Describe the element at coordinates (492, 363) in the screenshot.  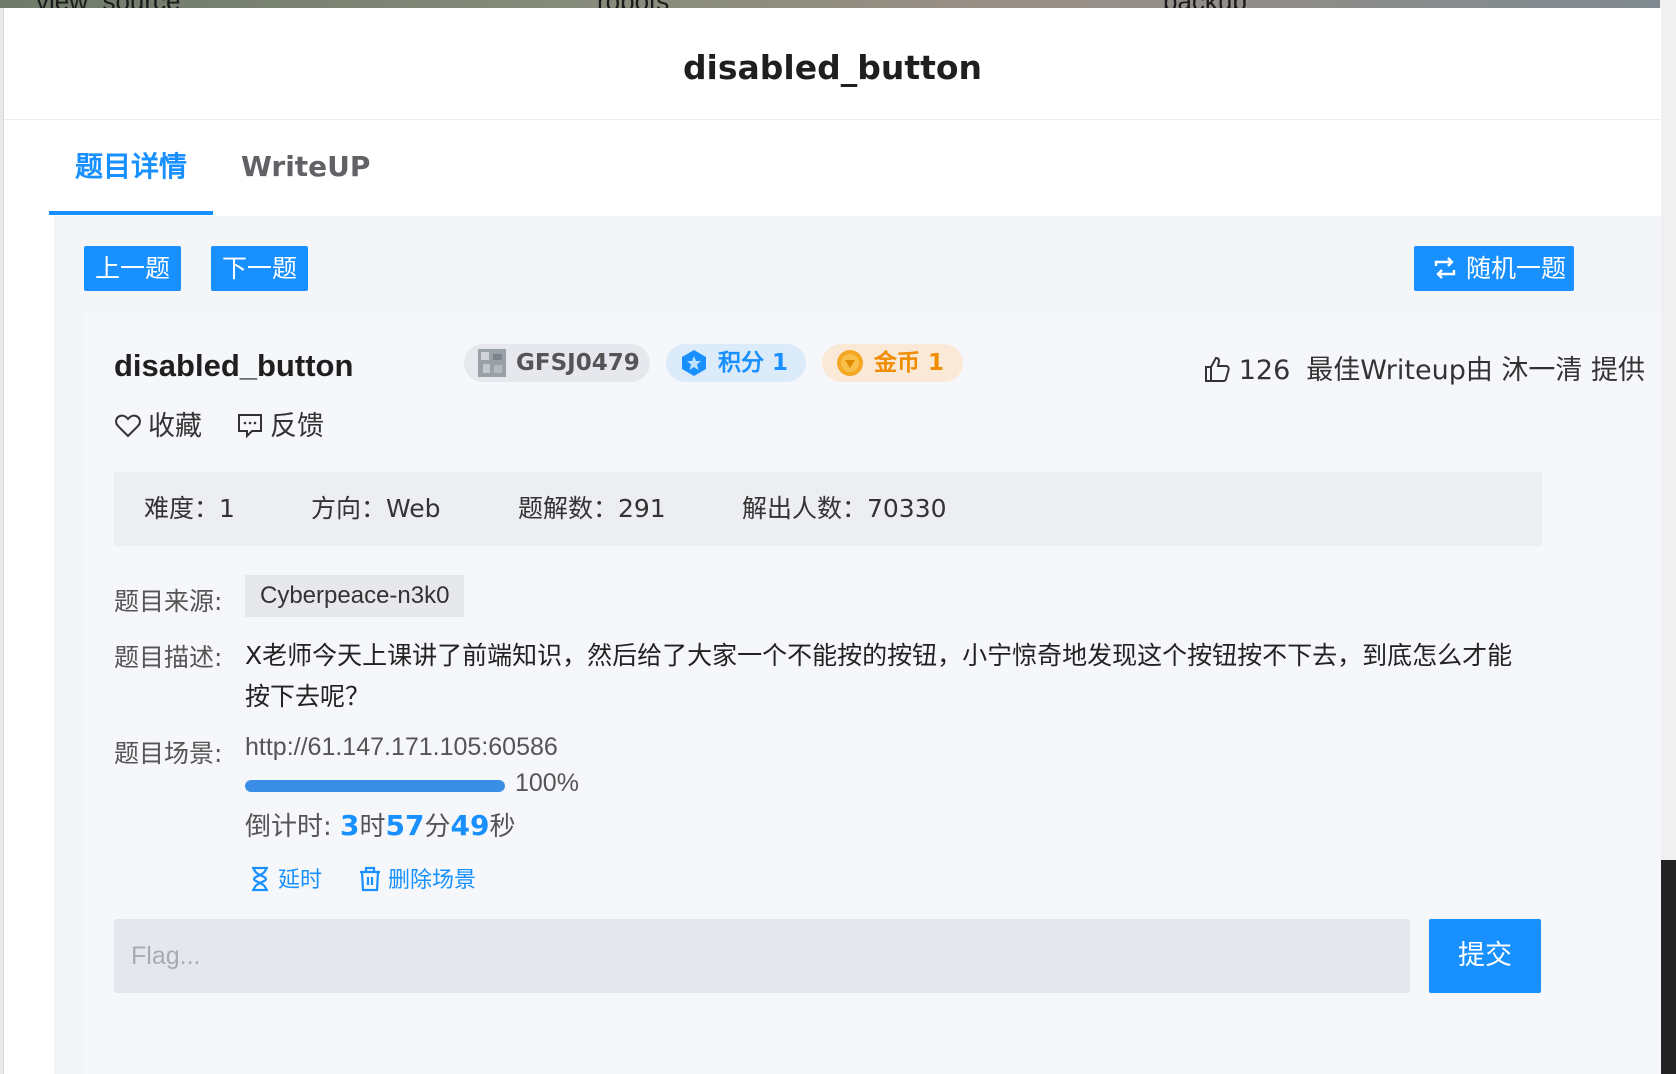
I see `problem-id-icon` at that location.